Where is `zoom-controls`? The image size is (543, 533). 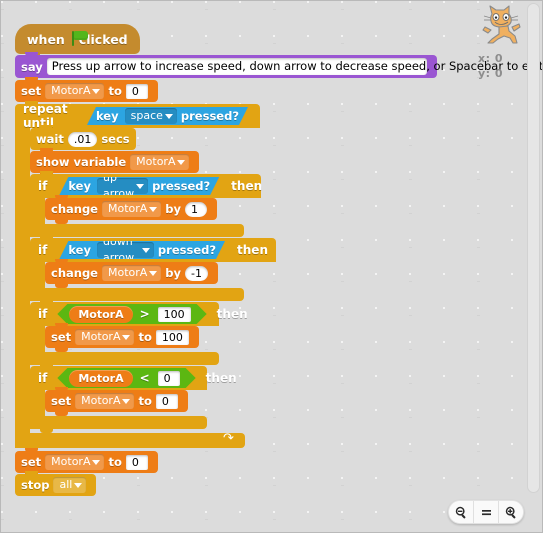 zoom-controls is located at coordinates (486, 512).